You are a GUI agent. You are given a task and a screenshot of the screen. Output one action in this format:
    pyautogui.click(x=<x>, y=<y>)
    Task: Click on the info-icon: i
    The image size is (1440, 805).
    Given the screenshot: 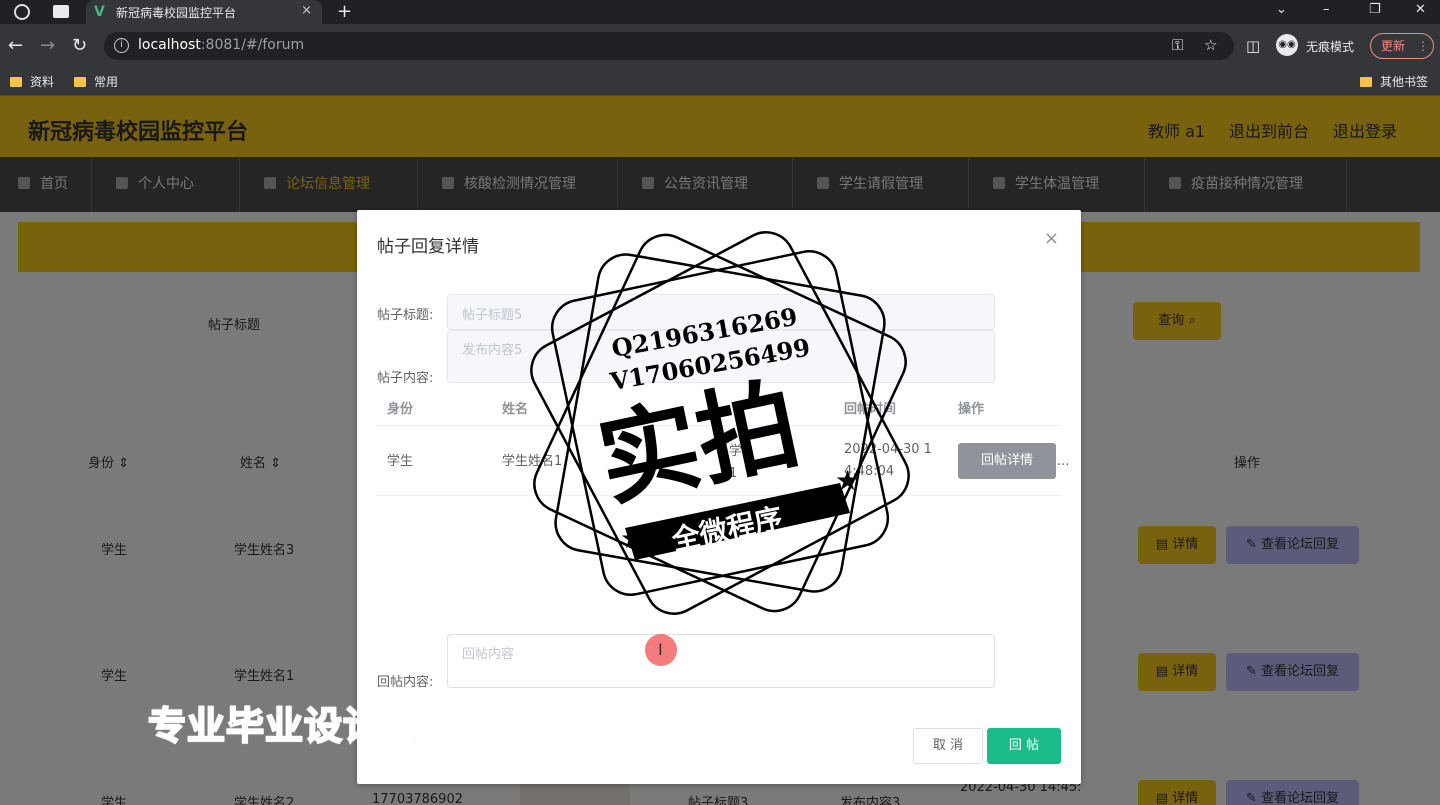 What is the action you would take?
    pyautogui.click(x=121, y=45)
    